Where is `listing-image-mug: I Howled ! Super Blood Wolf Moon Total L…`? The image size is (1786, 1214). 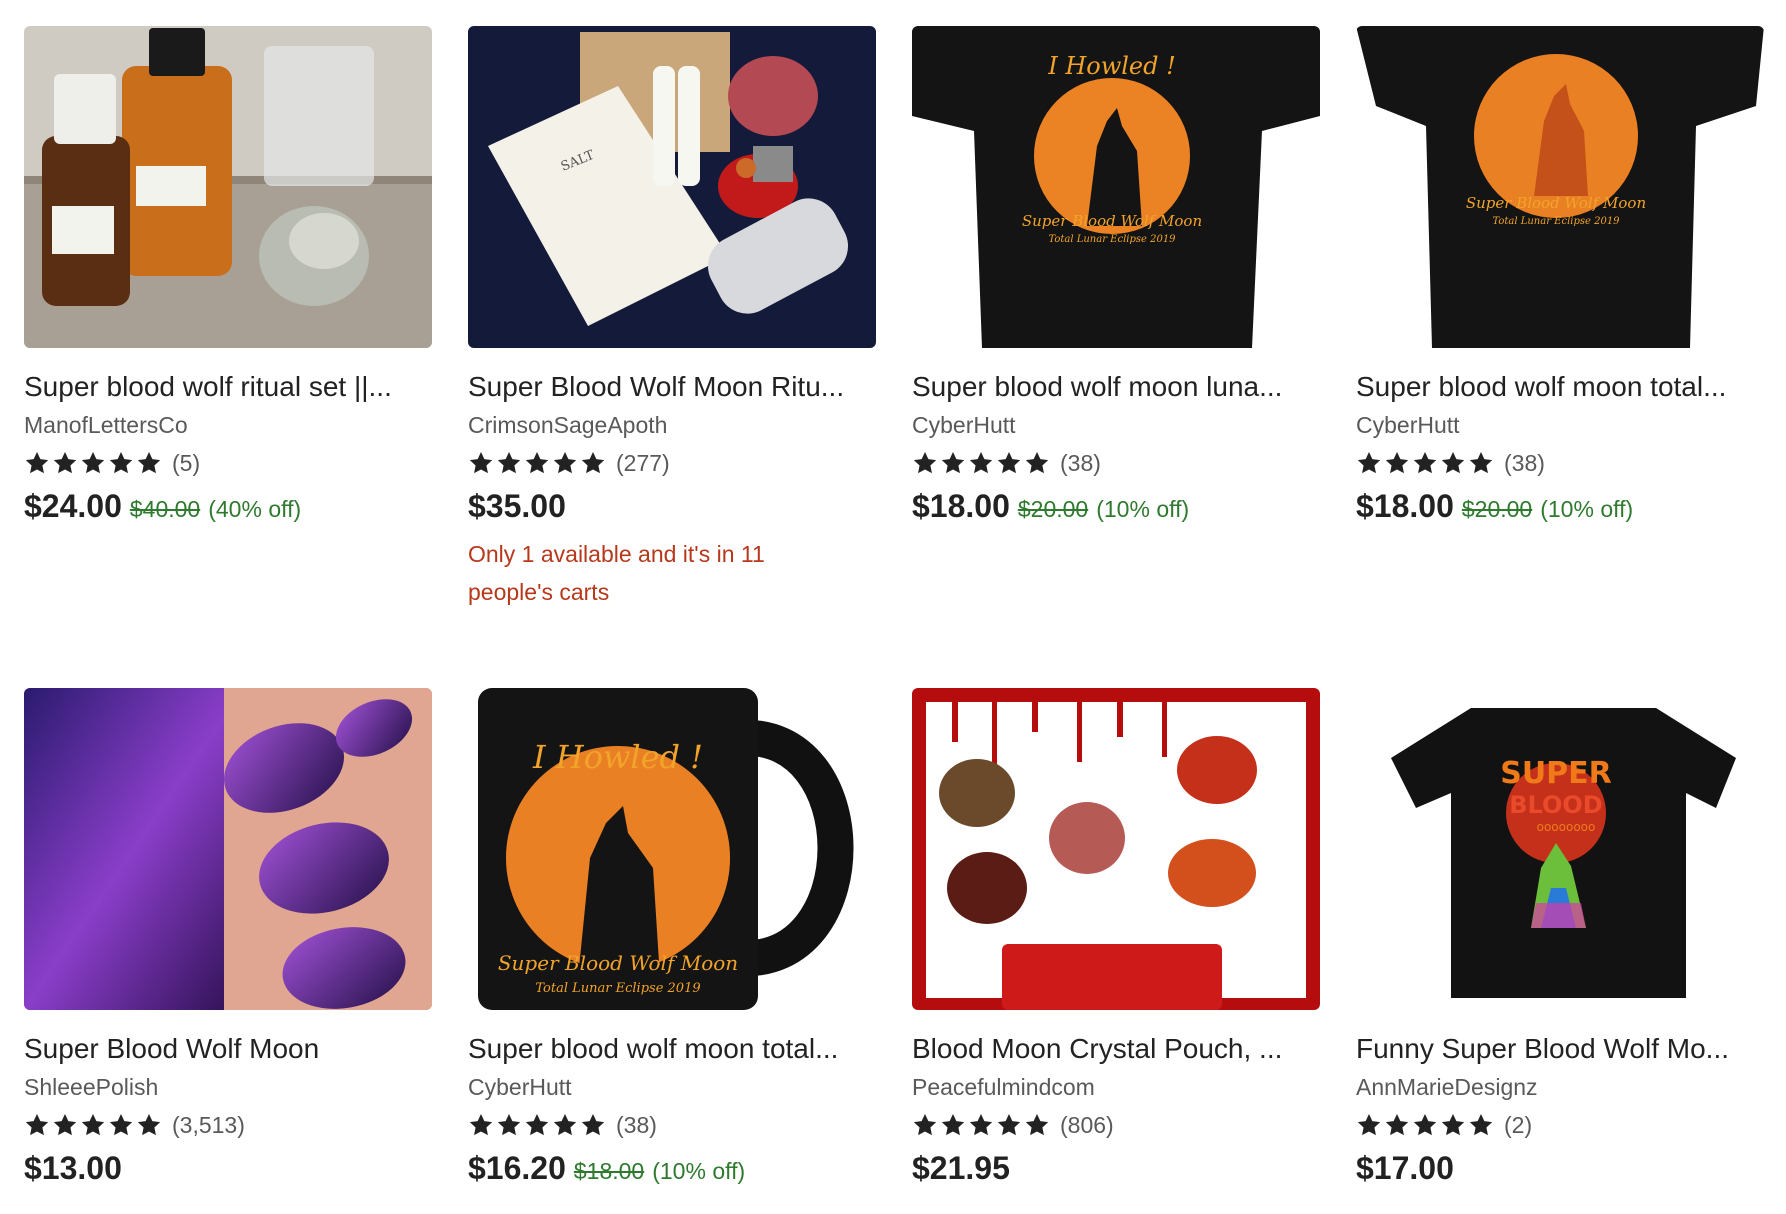 listing-image-mug: I Howled ! Super Blood Wolf Moon Total L… is located at coordinates (672, 849).